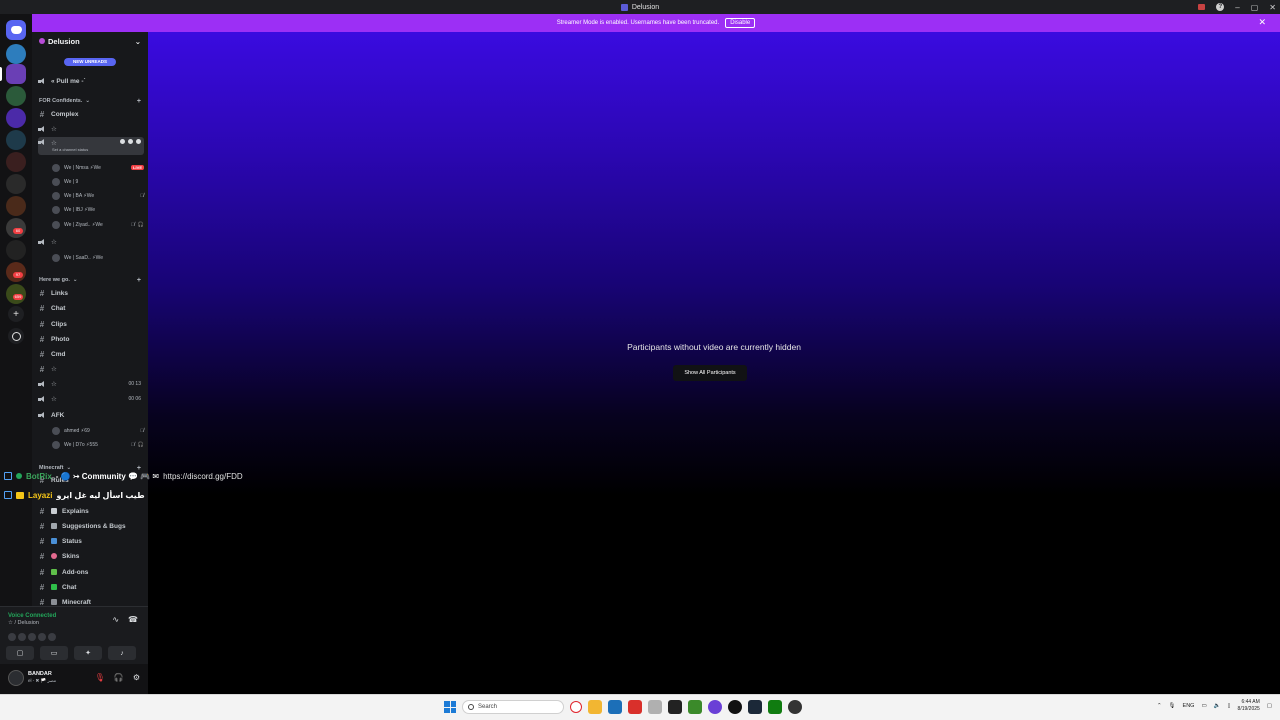 Image resolution: width=1280 pixels, height=720 pixels. I want to click on discord-taskbar-icon, so click(715, 707).